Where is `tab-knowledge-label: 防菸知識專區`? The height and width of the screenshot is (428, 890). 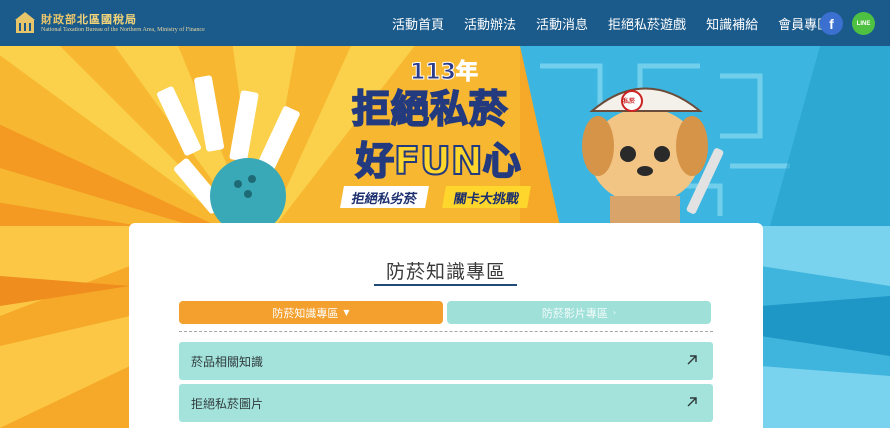 tab-knowledge-label: 防菸知識專區 is located at coordinates (305, 313).